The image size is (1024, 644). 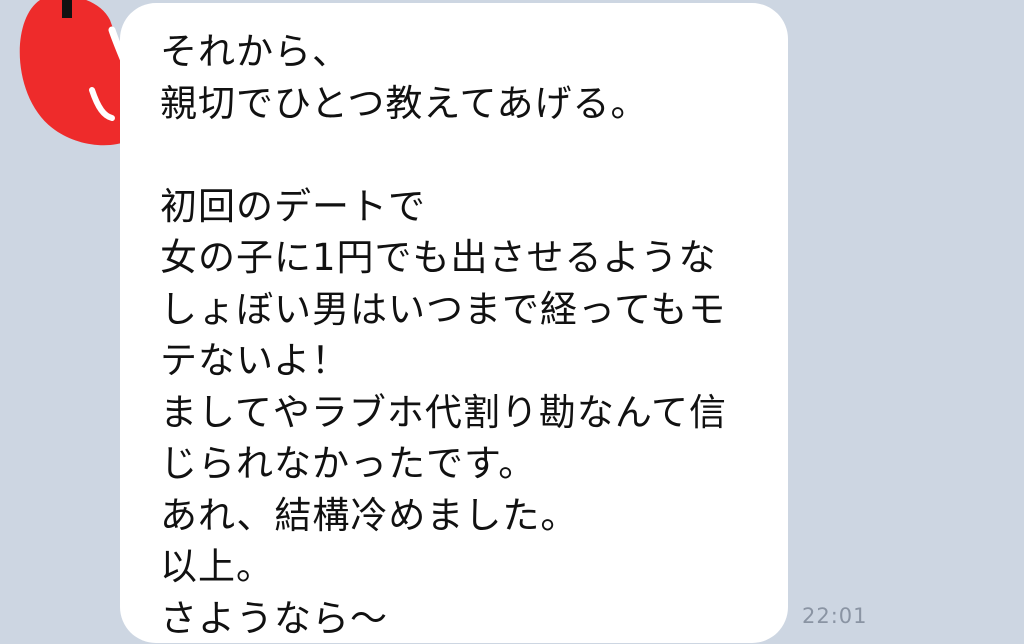 I want to click on message-line: さようなら〜, so click(x=465, y=618).